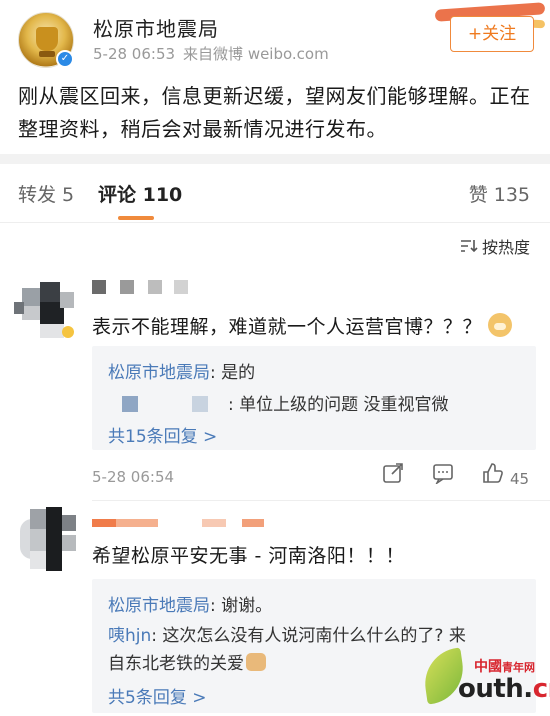 Image resolution: width=550 pixels, height=716 pixels. I want to click on post-timestamp: 5-28 06:53, so click(134, 54).